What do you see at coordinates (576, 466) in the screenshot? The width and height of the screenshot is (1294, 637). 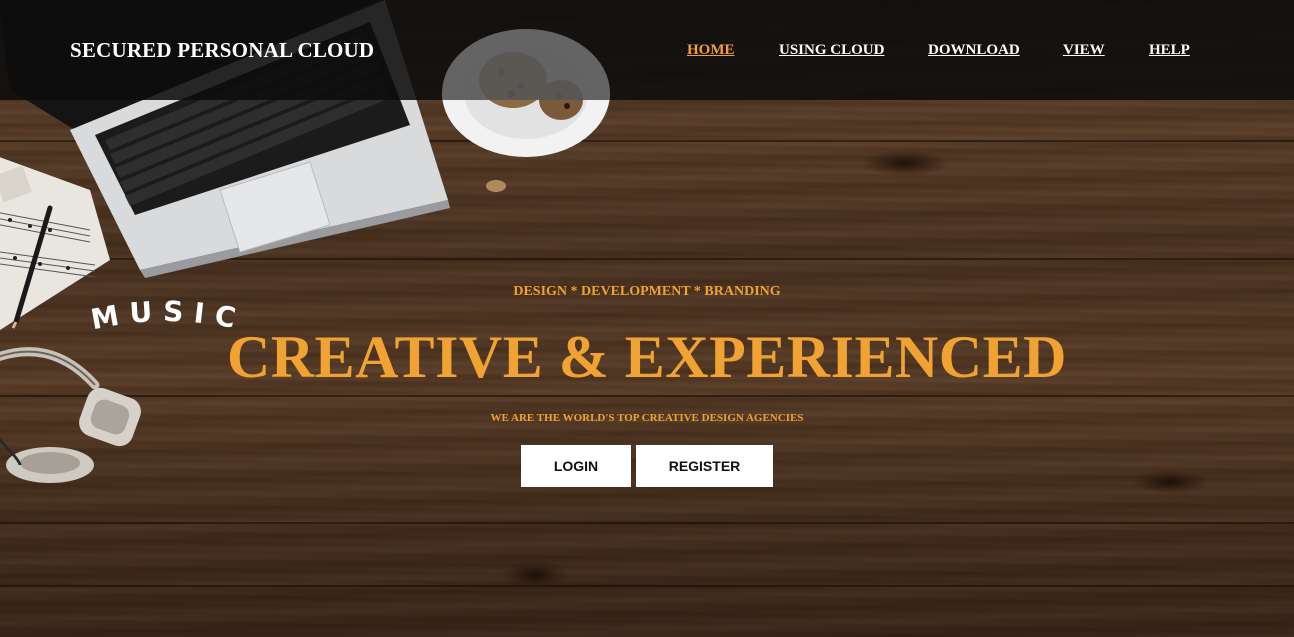 I see `login-button: LOGIN` at bounding box center [576, 466].